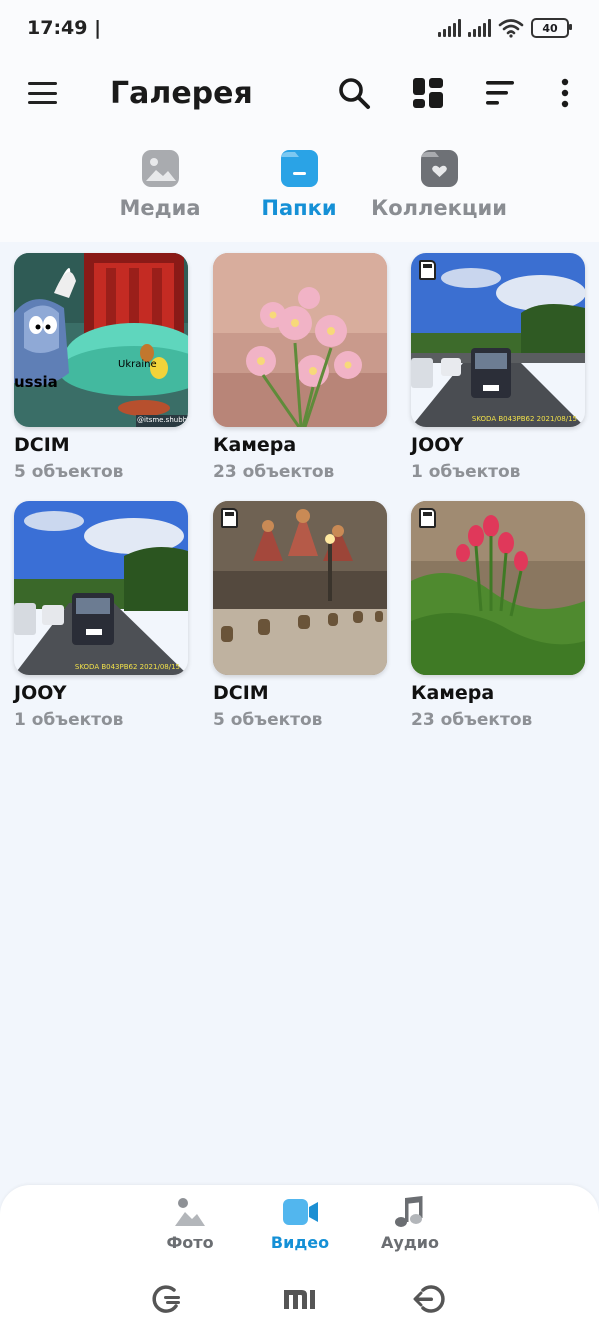 Image resolution: width=599 pixels, height=1333 pixels. What do you see at coordinates (36, 382) in the screenshot?
I see `thumbnail-caption: ussia` at bounding box center [36, 382].